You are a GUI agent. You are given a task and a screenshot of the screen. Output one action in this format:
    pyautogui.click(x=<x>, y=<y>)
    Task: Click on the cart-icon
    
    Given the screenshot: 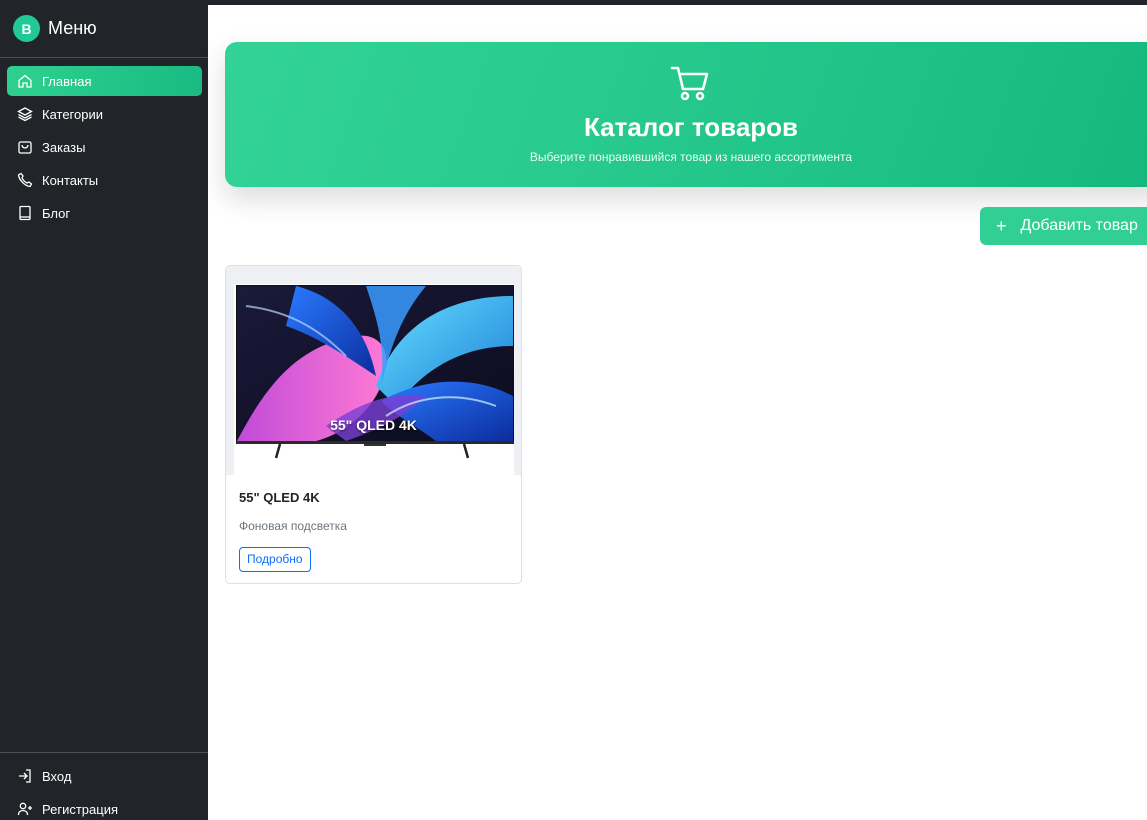 What is the action you would take?
    pyautogui.click(x=690, y=83)
    